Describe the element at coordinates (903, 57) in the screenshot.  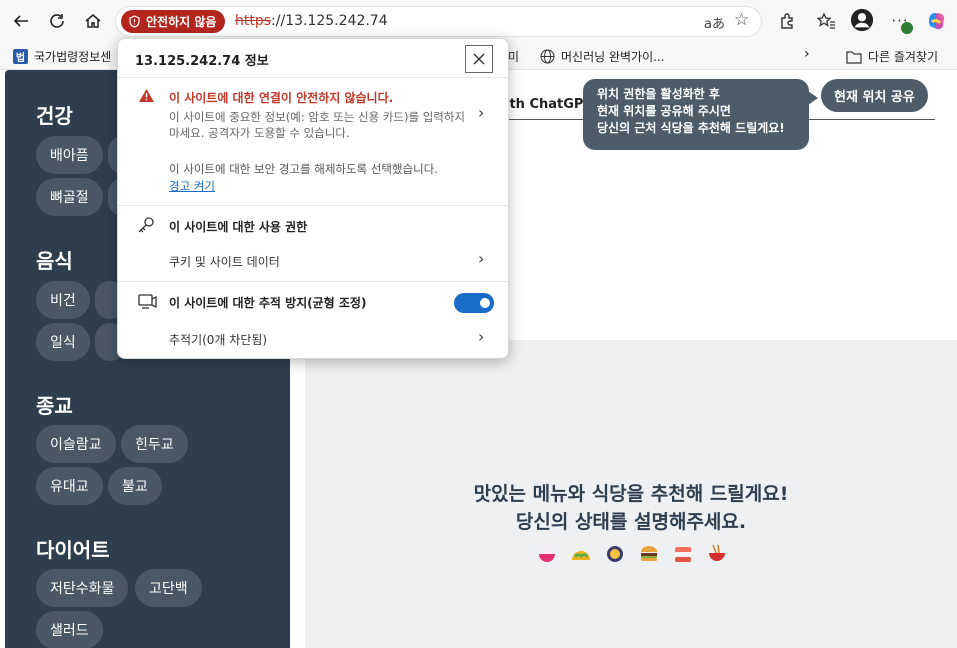
I see `other-favorites-label: 다른 즐겨찾기` at that location.